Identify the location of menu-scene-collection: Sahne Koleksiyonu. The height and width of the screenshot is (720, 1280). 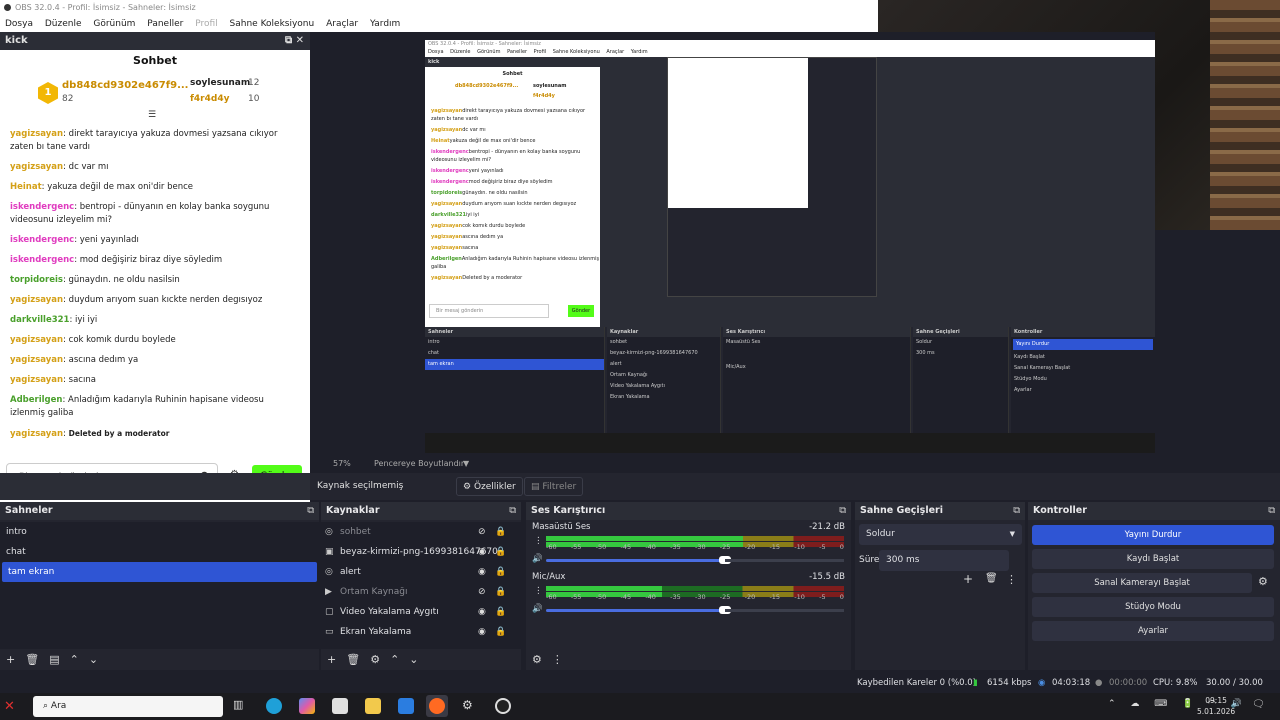
(272, 24).